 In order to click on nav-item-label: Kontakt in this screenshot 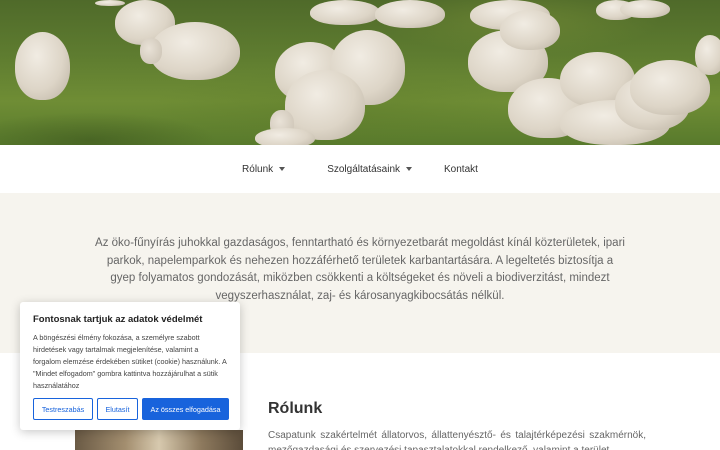, I will do `click(461, 169)`.